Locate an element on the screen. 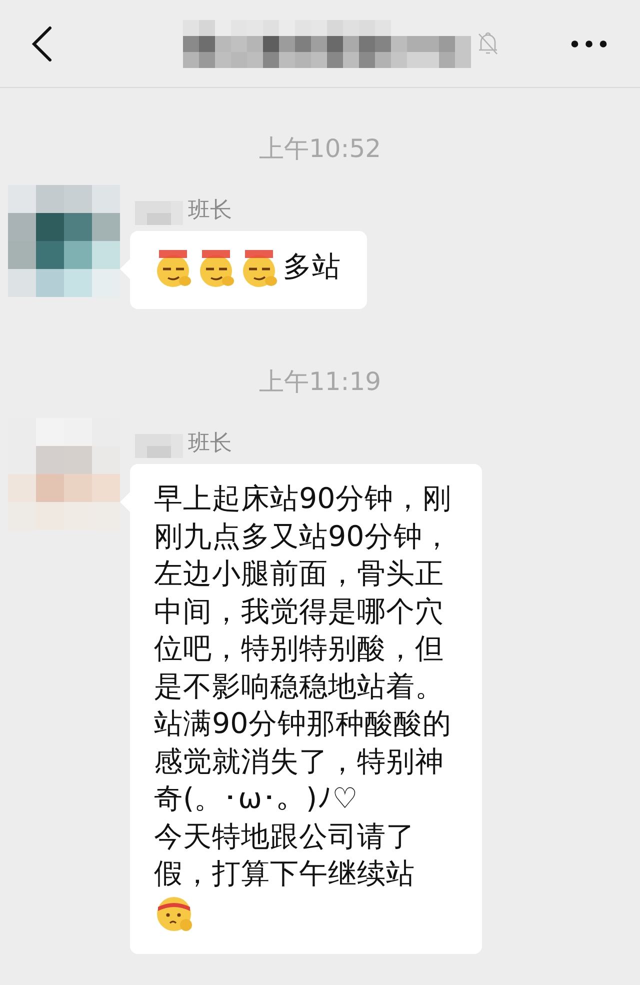 Image resolution: width=640 pixels, height=985 pixels. more-icon is located at coordinates (589, 43).